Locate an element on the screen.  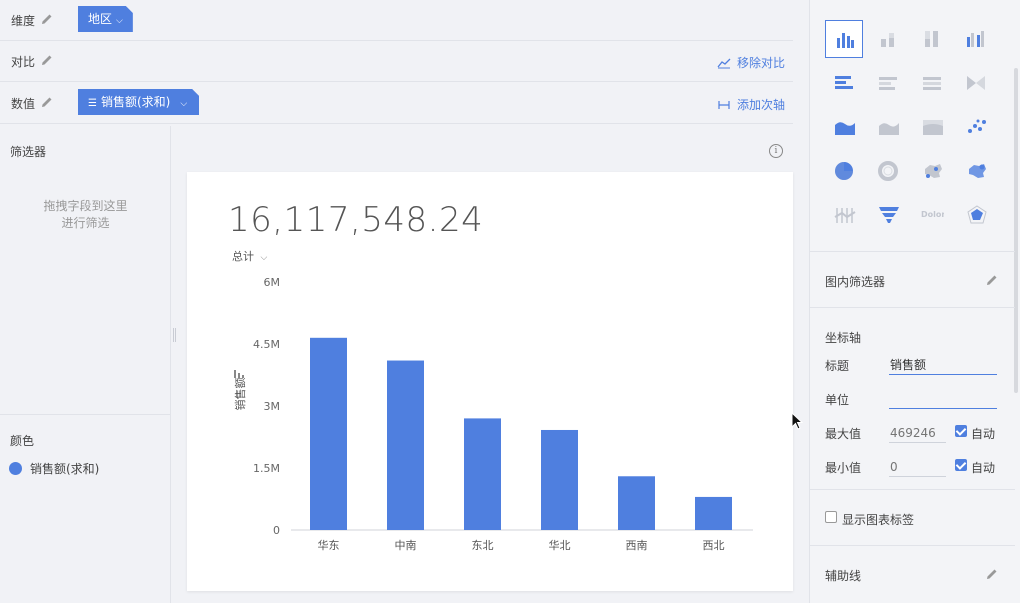
chart-type-horizontal-stacked is located at coordinates (888, 83).